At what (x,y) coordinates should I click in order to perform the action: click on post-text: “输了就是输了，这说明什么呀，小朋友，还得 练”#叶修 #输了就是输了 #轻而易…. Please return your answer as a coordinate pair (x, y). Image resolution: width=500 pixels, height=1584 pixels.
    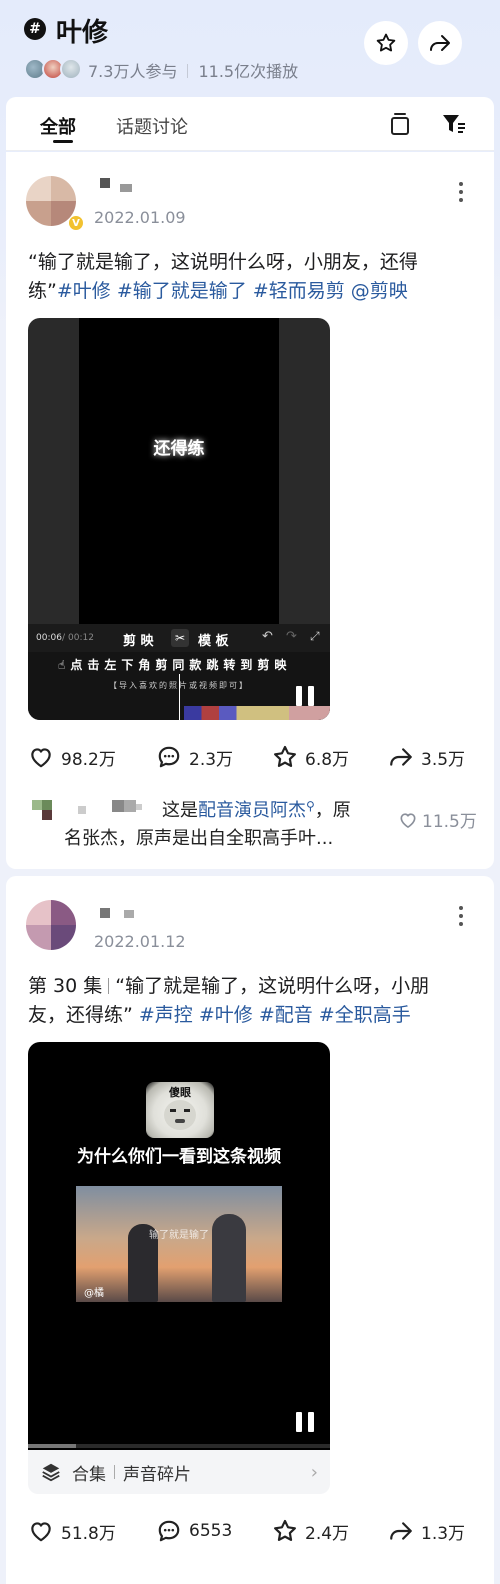
    Looking at the image, I should click on (248, 277).